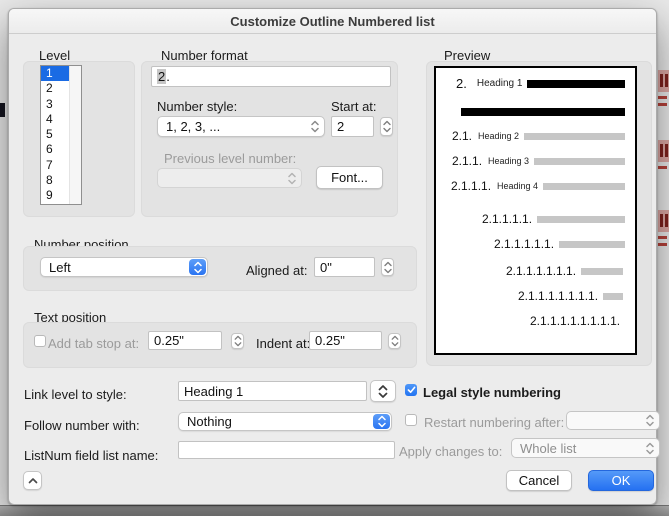 The width and height of the screenshot is (669, 516). I want to click on legal-style-label: Legal style numbering, so click(492, 392).